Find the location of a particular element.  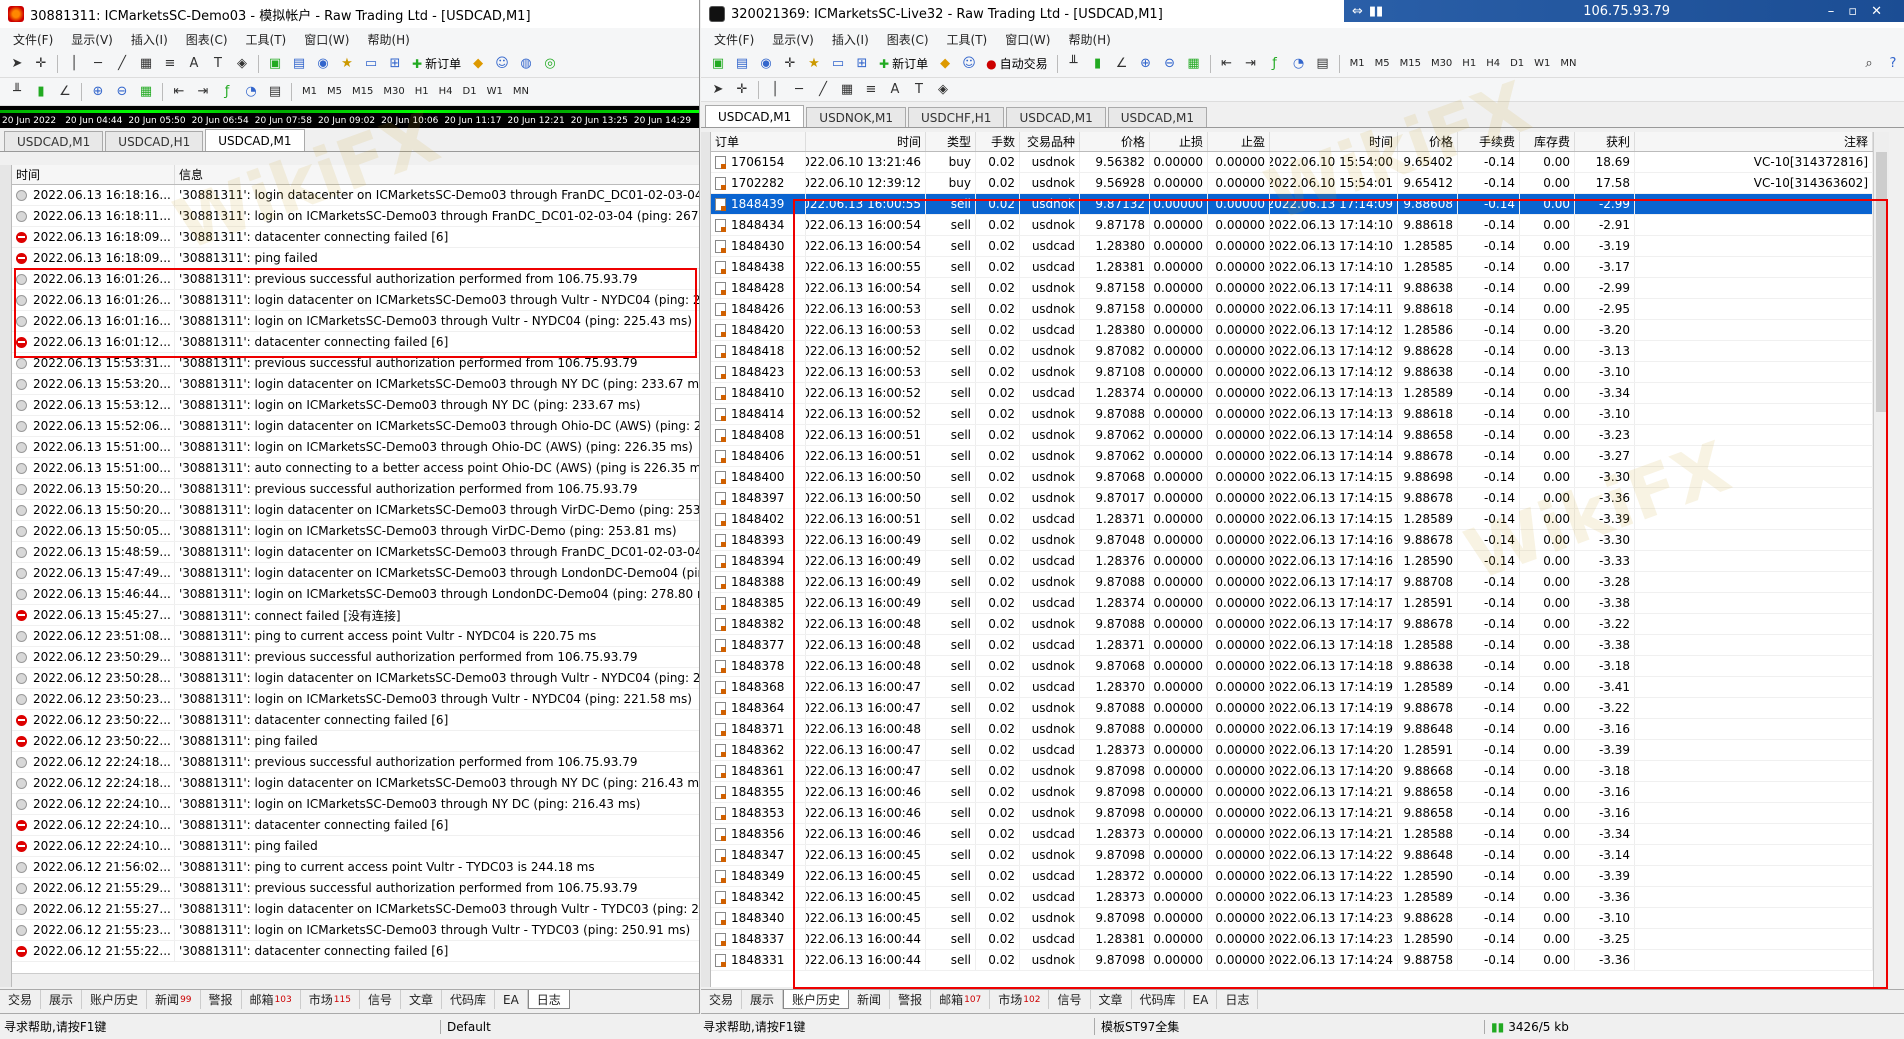

timeframe-button: M30 is located at coordinates (393, 91).